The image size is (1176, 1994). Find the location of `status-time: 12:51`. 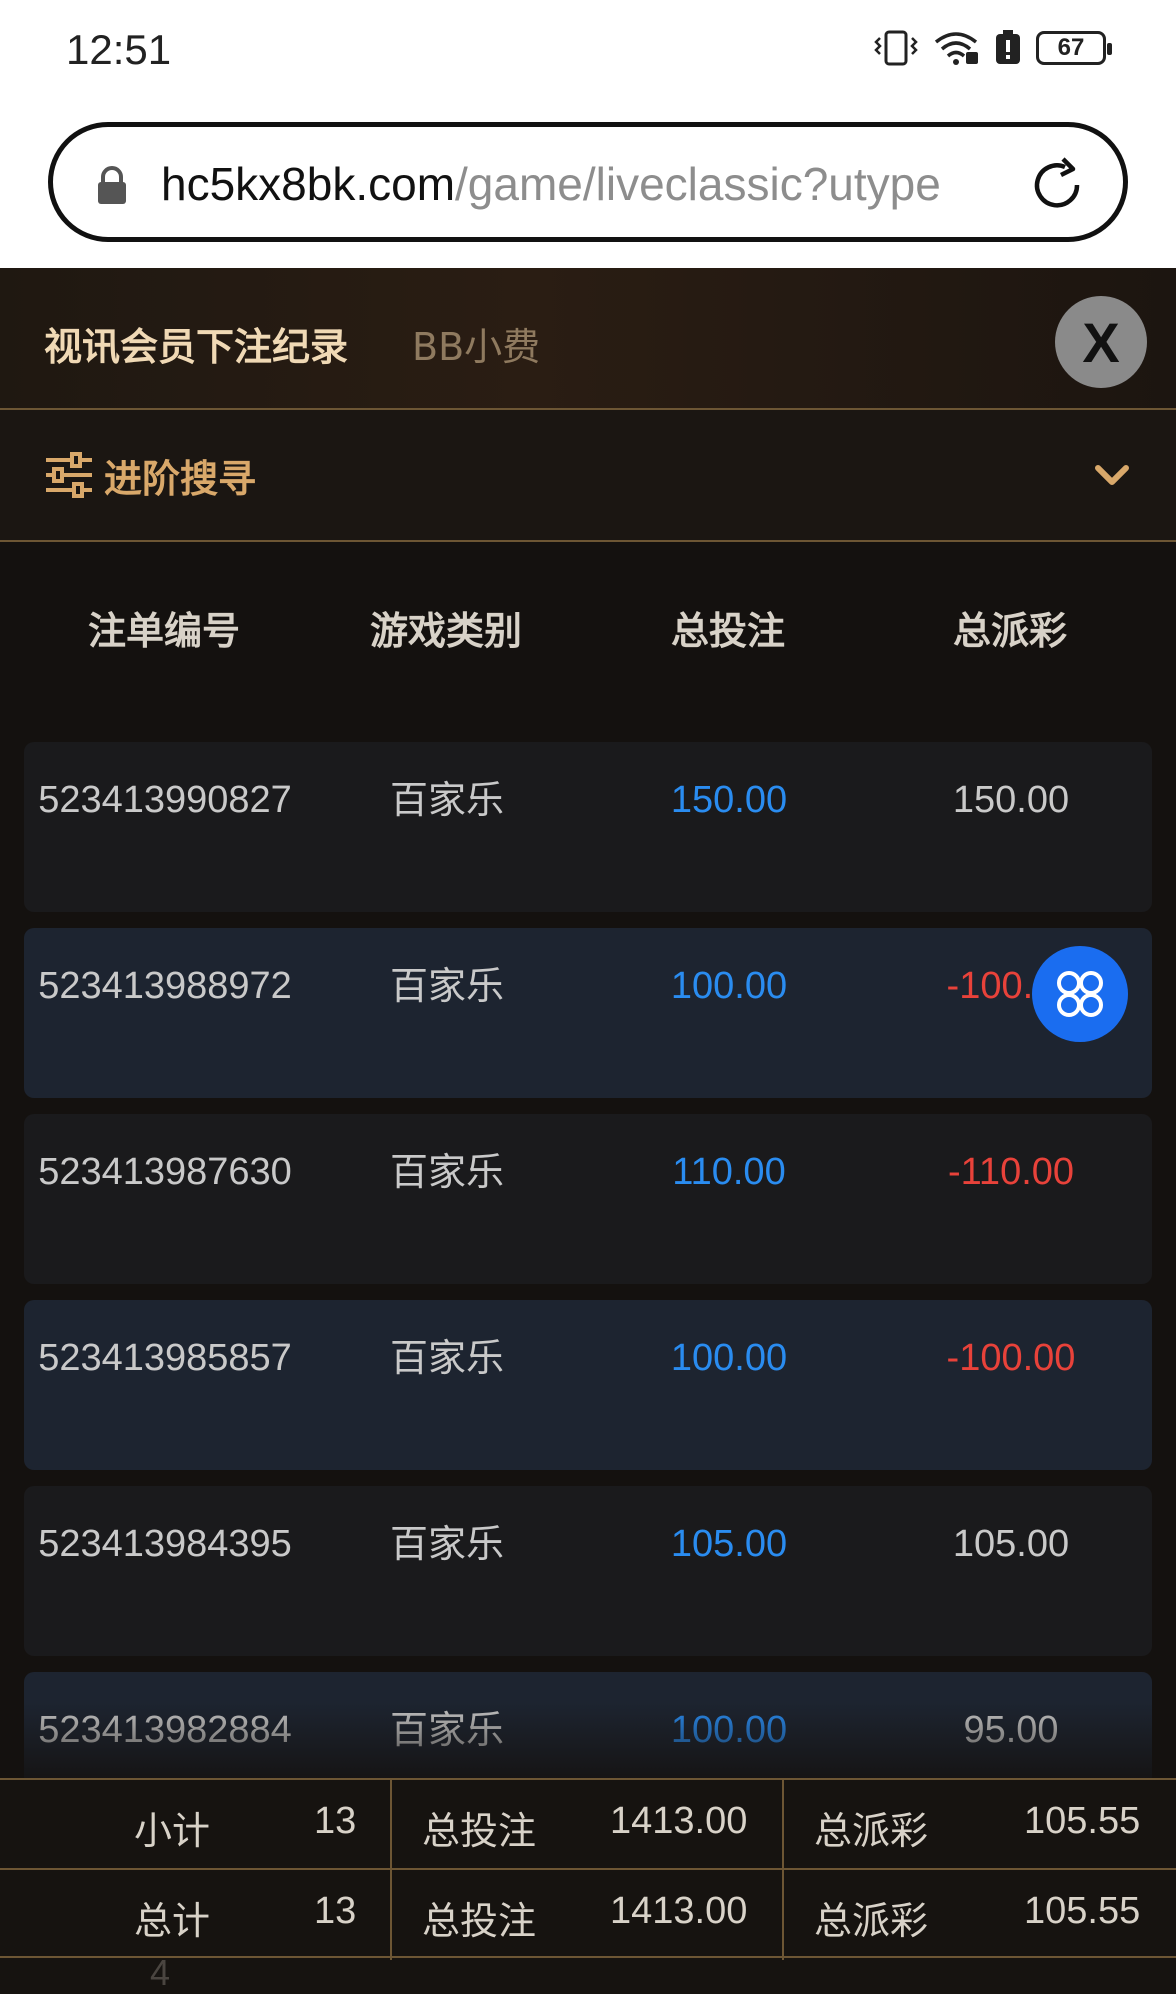

status-time: 12:51 is located at coordinates (119, 49).